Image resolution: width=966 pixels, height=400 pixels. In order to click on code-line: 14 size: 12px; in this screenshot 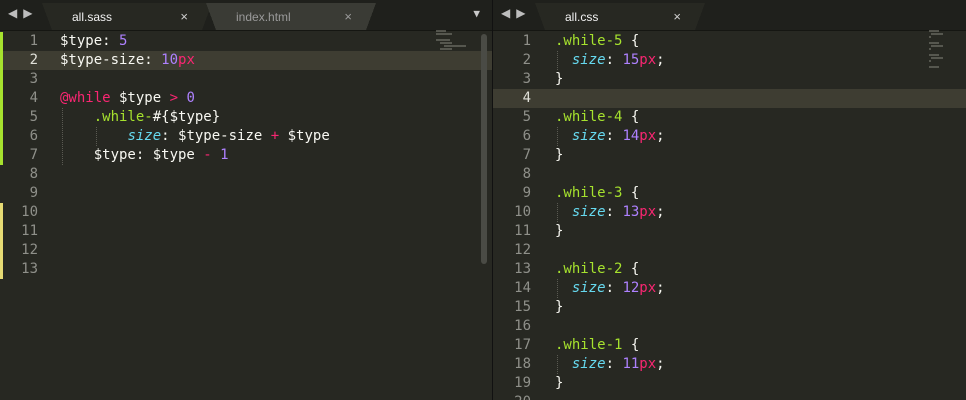, I will do `click(729, 288)`.